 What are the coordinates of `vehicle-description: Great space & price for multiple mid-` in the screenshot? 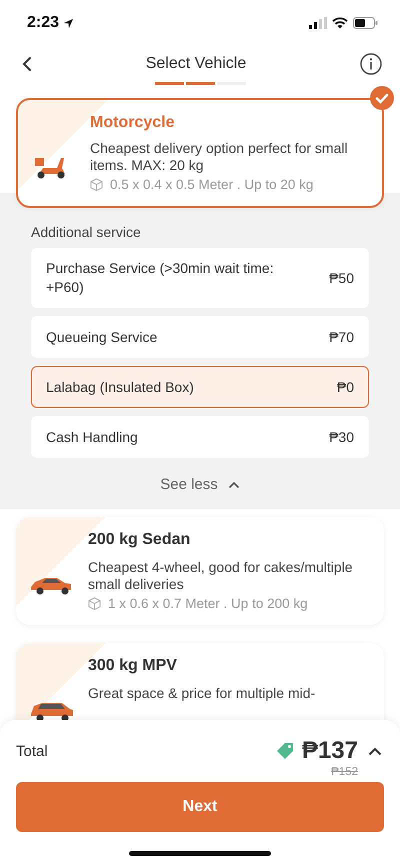 It's located at (202, 693).